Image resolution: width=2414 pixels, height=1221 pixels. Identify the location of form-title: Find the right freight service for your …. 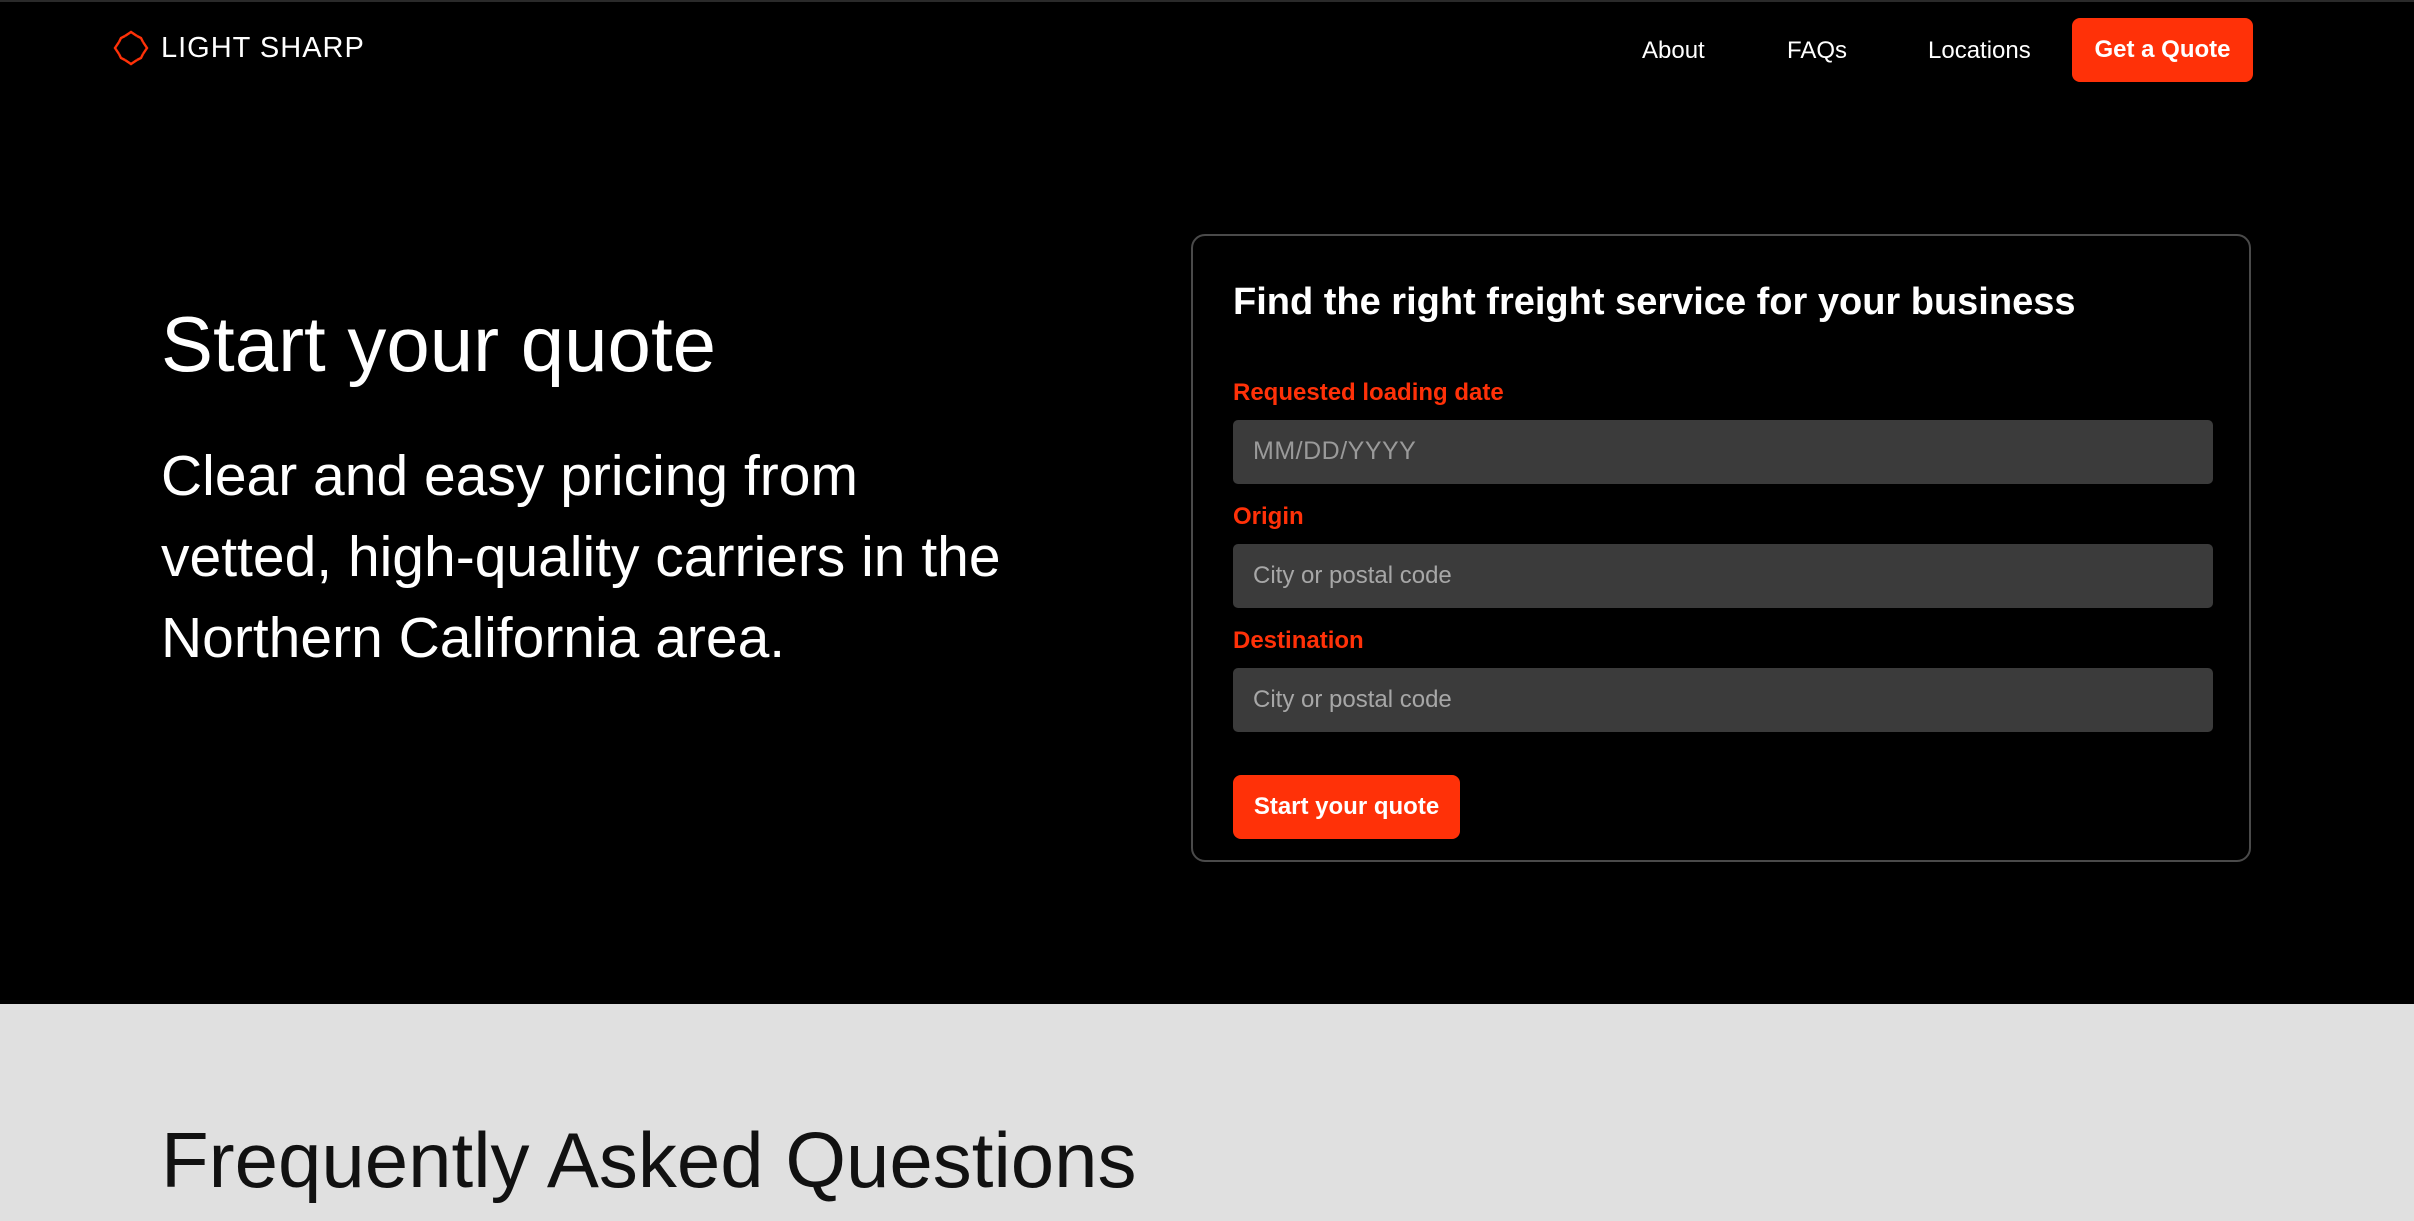
(1654, 302).